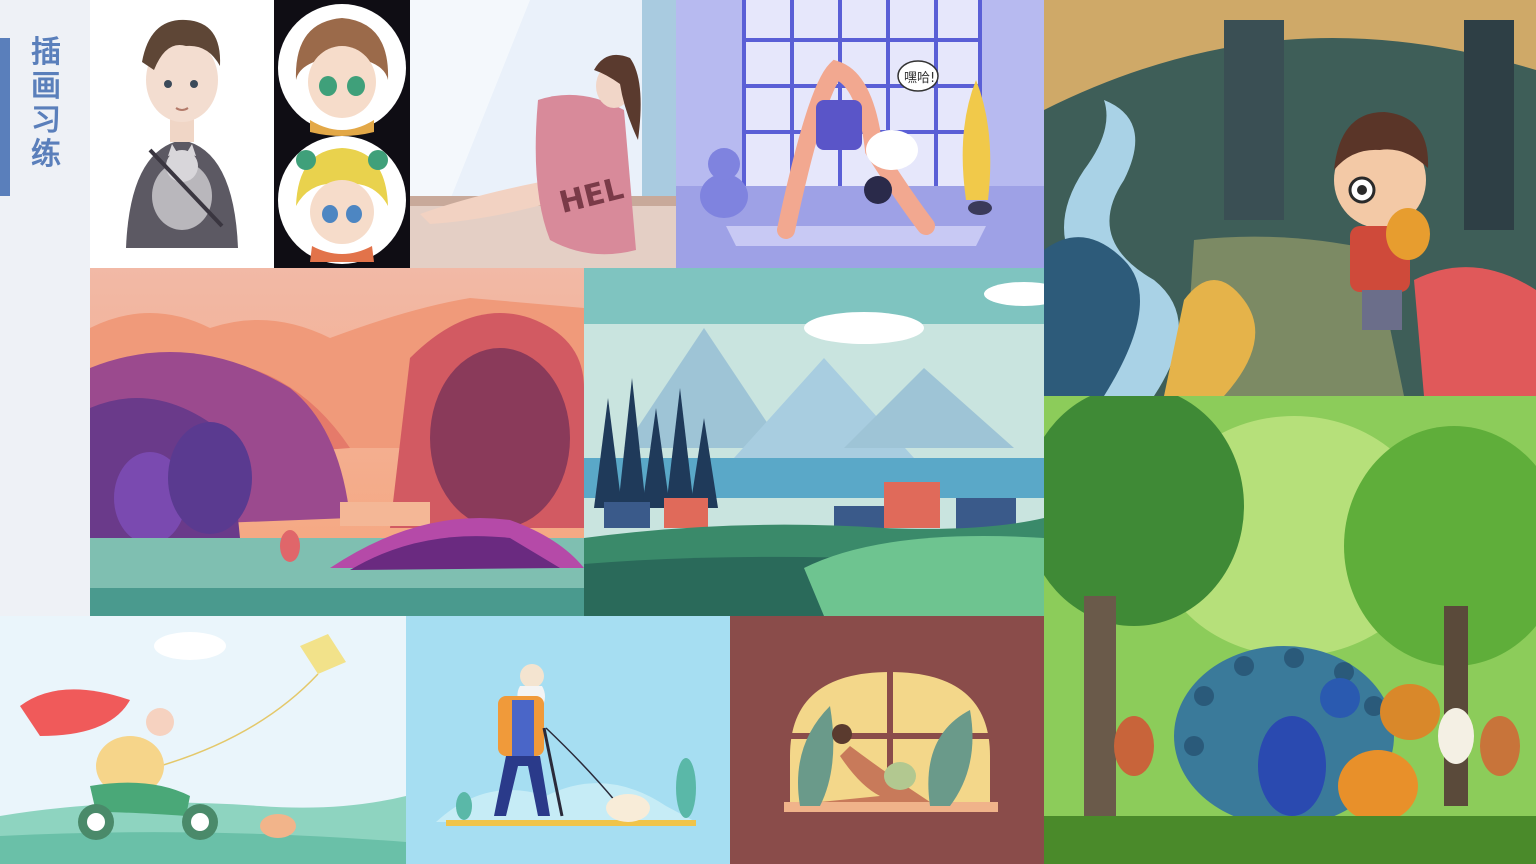 The image size is (1536, 864). I want to click on yoga-girl-illustration-icon: 嘿哈!, so click(860, 134).